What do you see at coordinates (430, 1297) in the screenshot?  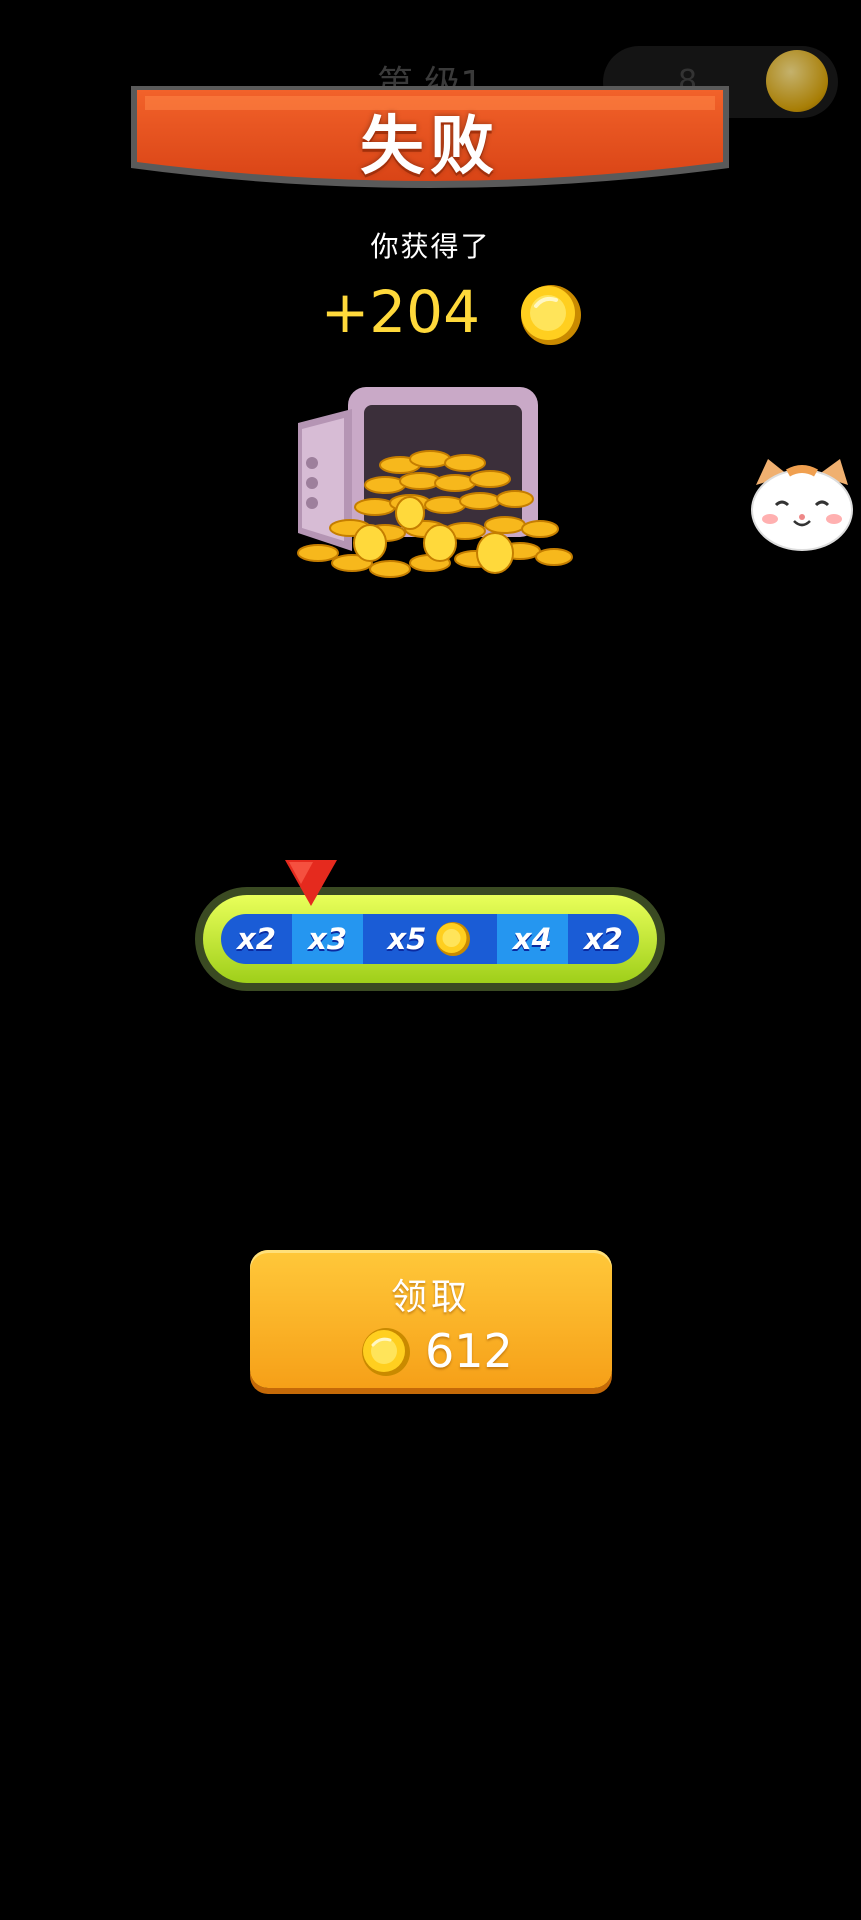 I see `claim-button-label: 领取` at bounding box center [430, 1297].